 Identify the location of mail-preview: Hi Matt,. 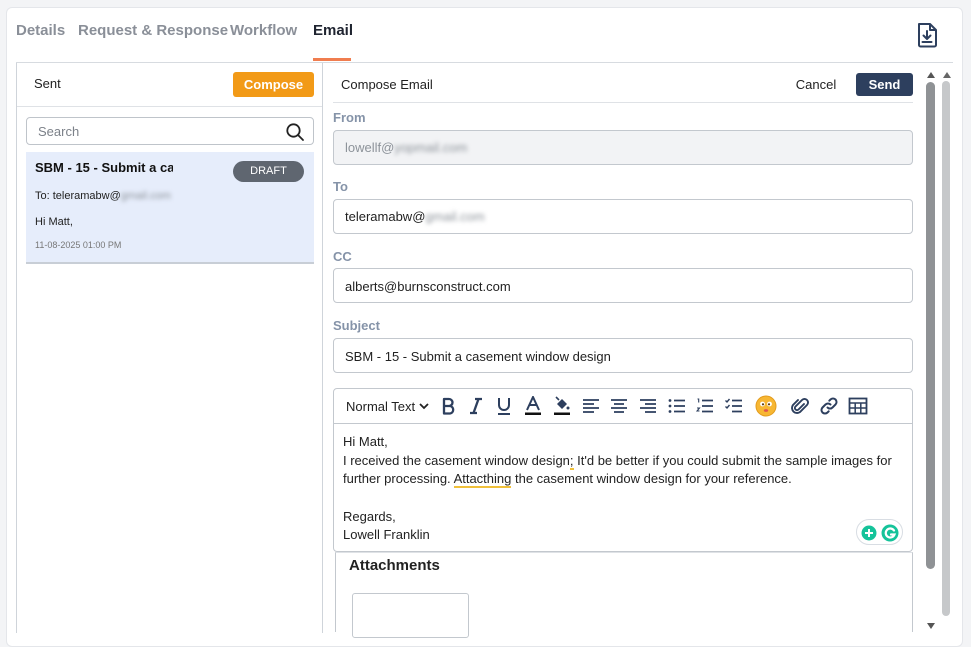
(54, 222).